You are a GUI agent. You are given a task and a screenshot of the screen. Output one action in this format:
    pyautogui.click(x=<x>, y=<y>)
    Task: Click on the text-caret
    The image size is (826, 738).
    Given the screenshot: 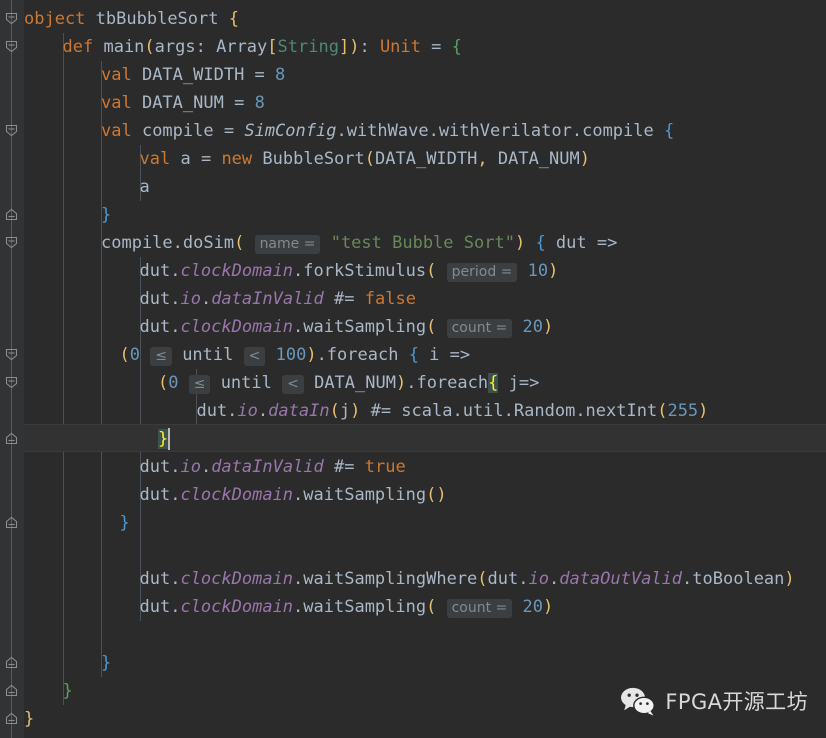 What is the action you would take?
    pyautogui.click(x=169, y=439)
    